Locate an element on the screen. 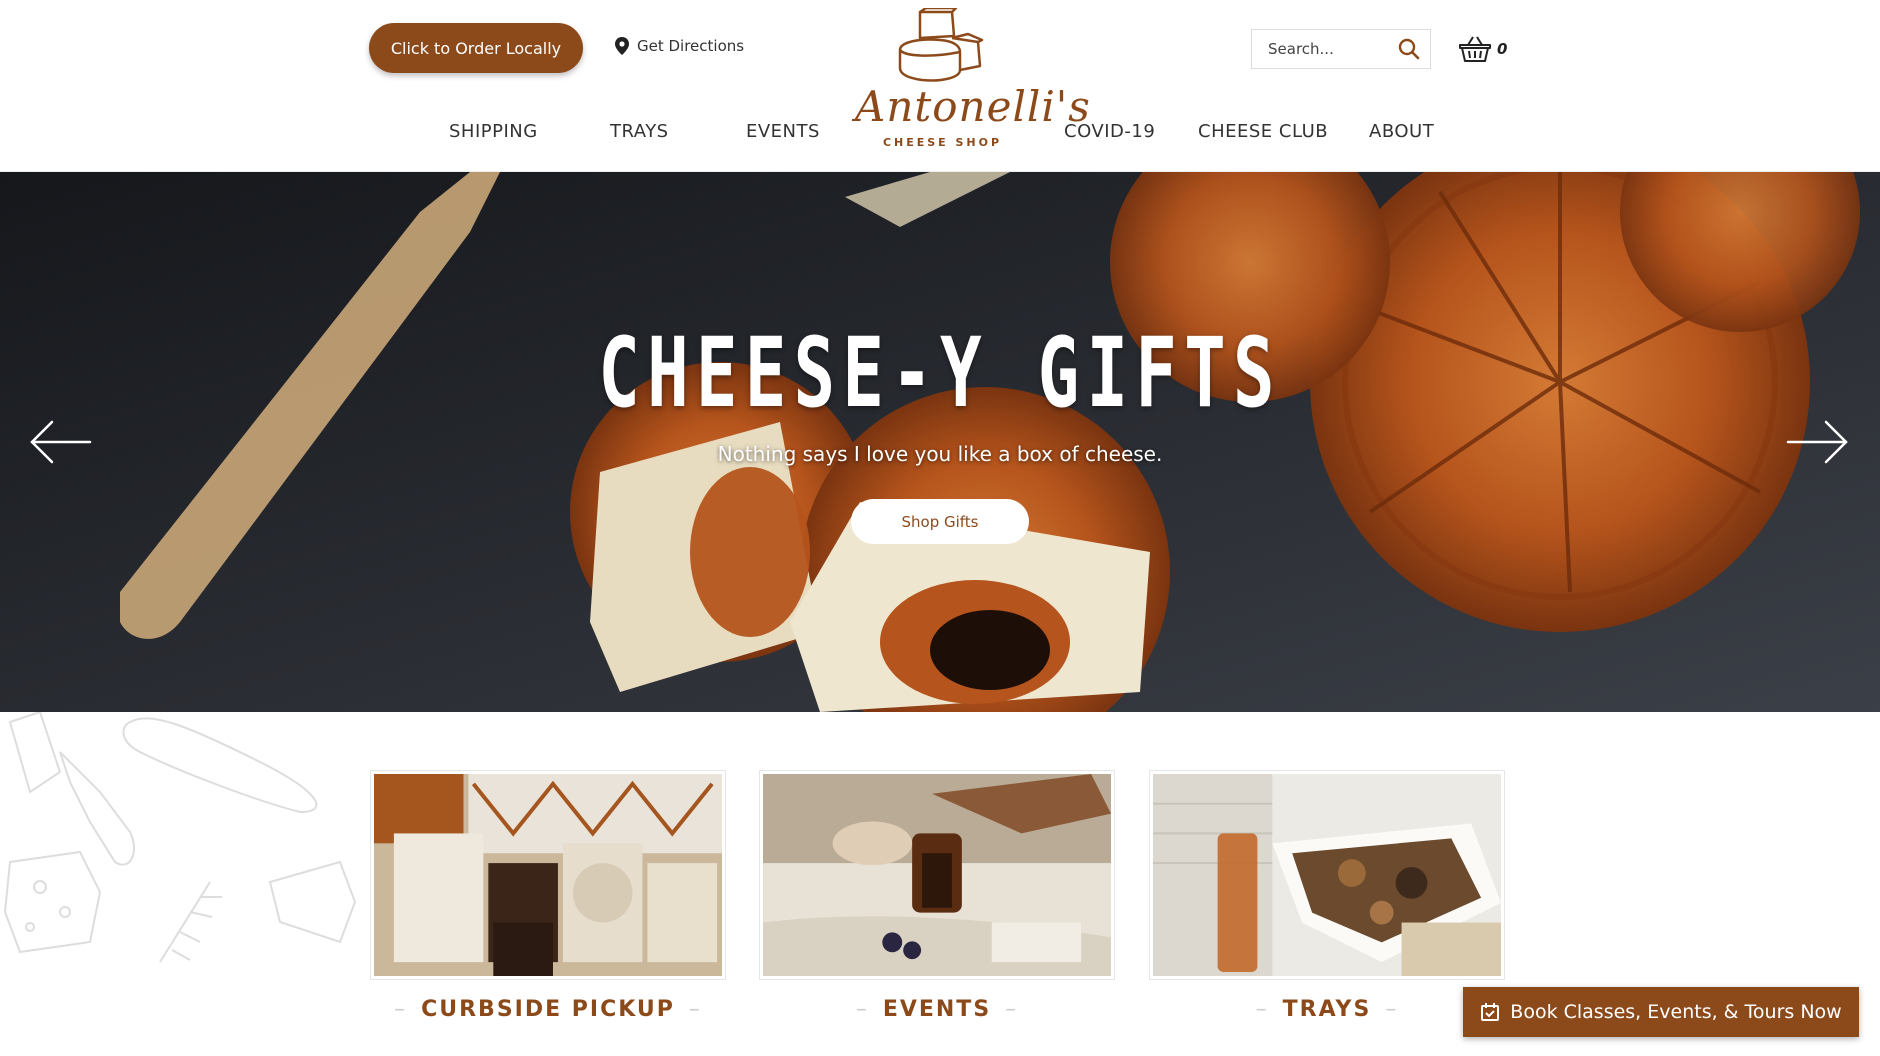 This screenshot has height=1056, width=1880. events-photo is located at coordinates (937, 875).